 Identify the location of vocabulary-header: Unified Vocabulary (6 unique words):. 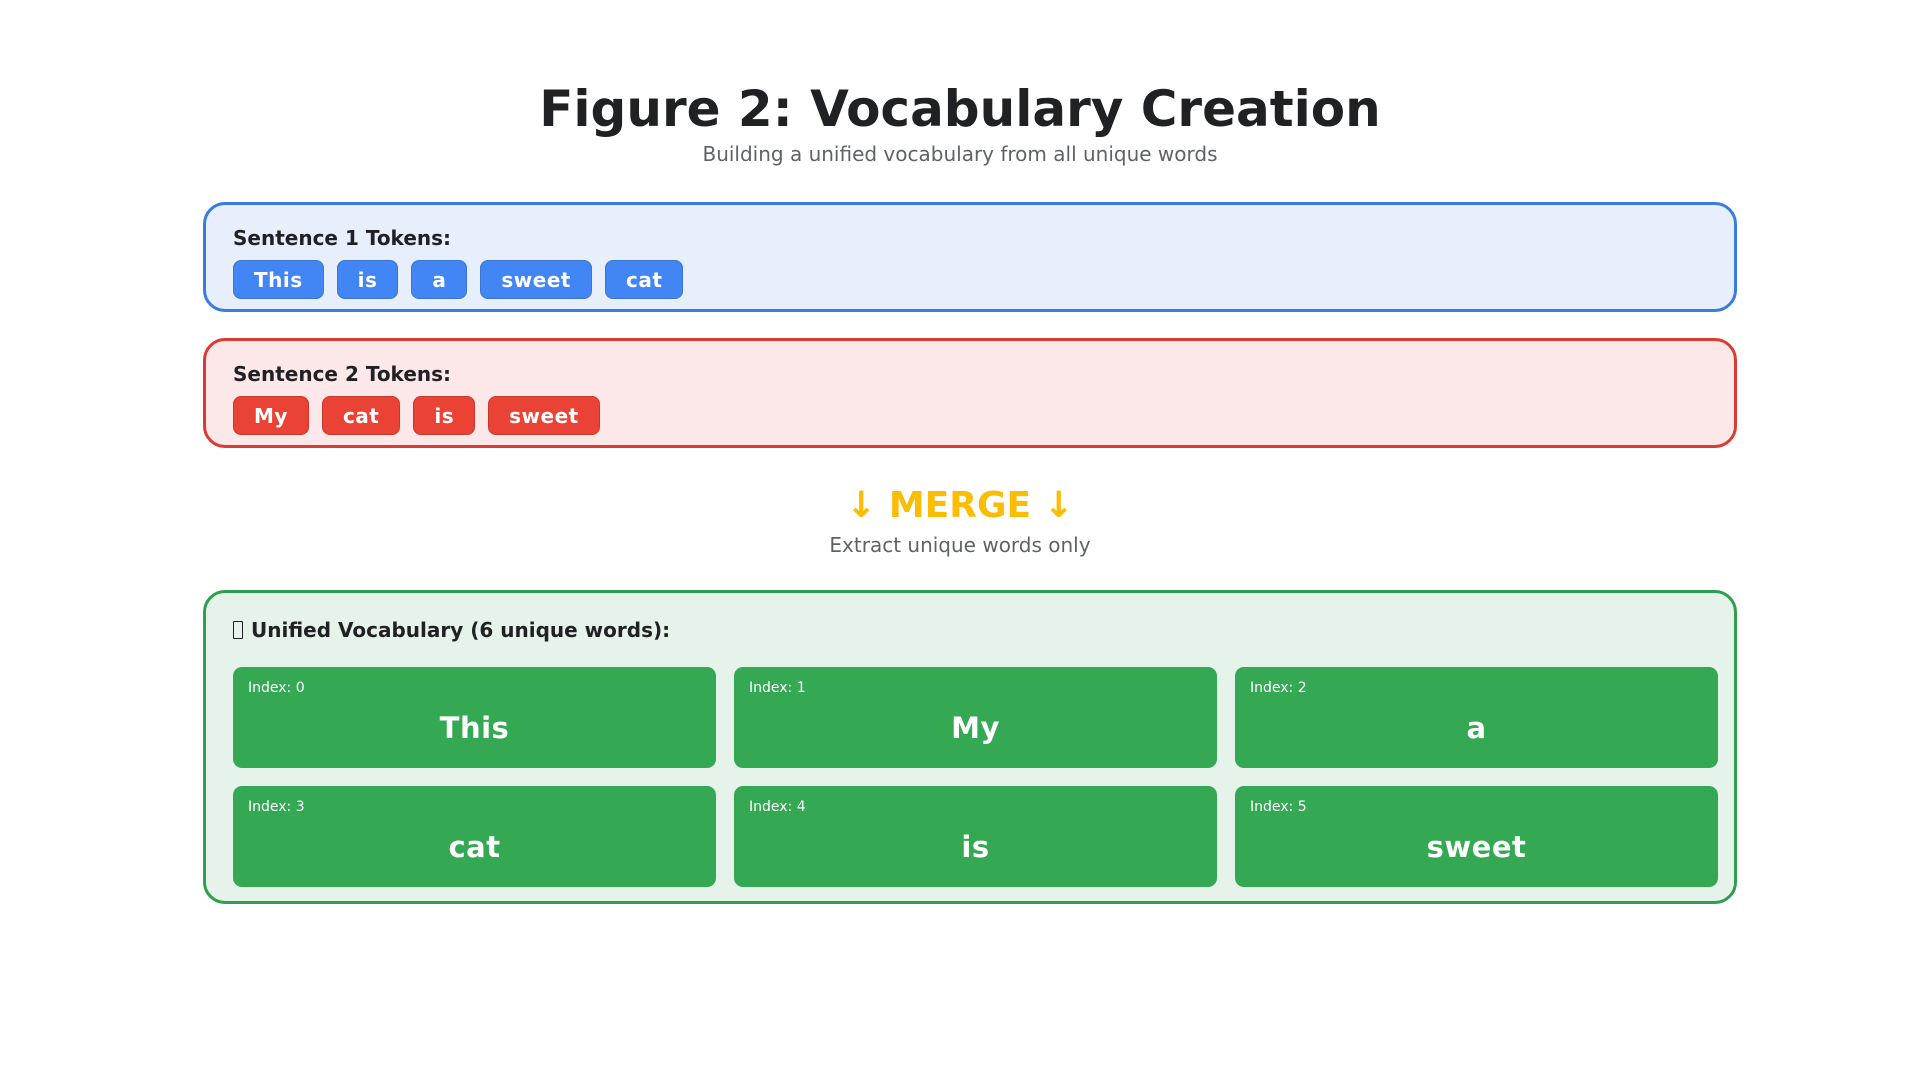
(451, 630).